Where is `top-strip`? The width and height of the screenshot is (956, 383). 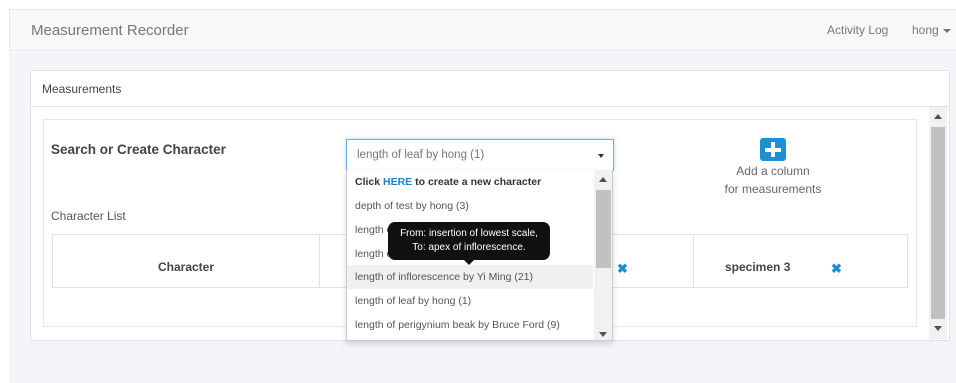 top-strip is located at coordinates (478, 4).